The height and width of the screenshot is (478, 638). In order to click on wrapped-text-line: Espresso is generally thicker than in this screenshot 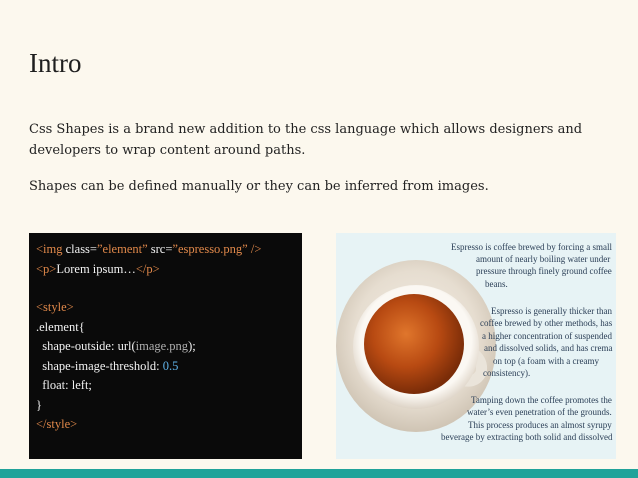, I will do `click(551, 311)`.